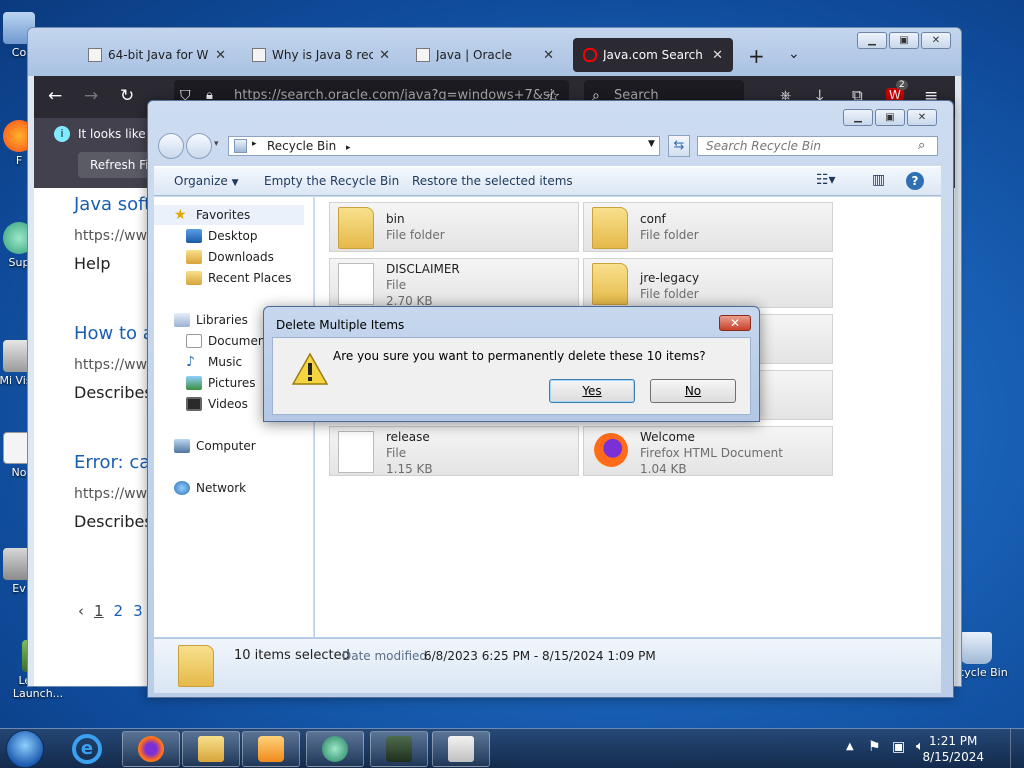  What do you see at coordinates (238, 278) in the screenshot?
I see `nav-recent-places: Recent Places` at bounding box center [238, 278].